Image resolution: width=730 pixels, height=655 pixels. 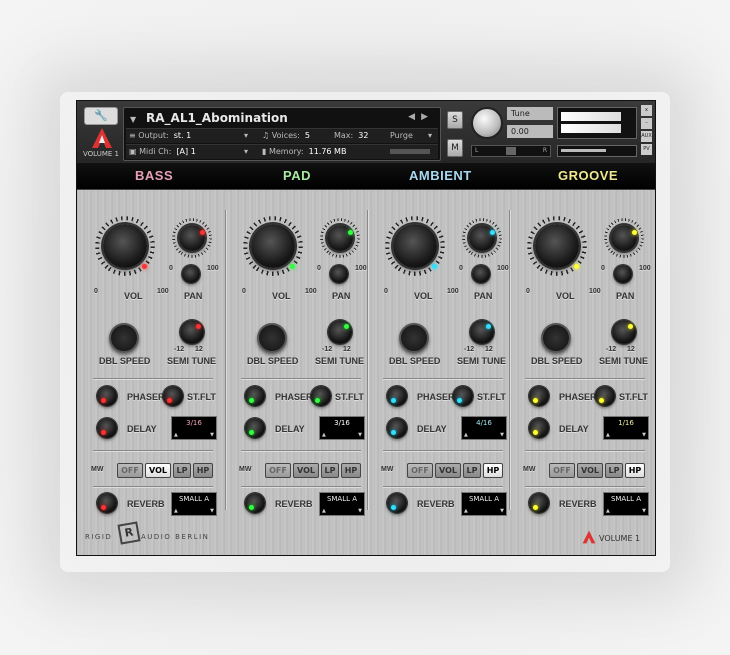 I want to click on midi-channel-selector: ▣ Midi Ch: [A] 1, so click(x=162, y=152).